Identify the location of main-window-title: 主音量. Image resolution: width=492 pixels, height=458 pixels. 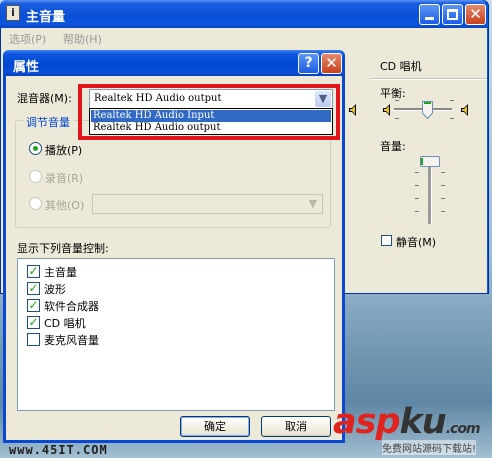
(46, 17).